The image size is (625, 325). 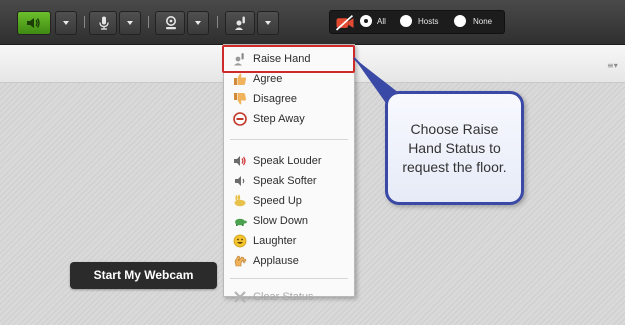 I want to click on microphone-button, so click(x=103, y=23).